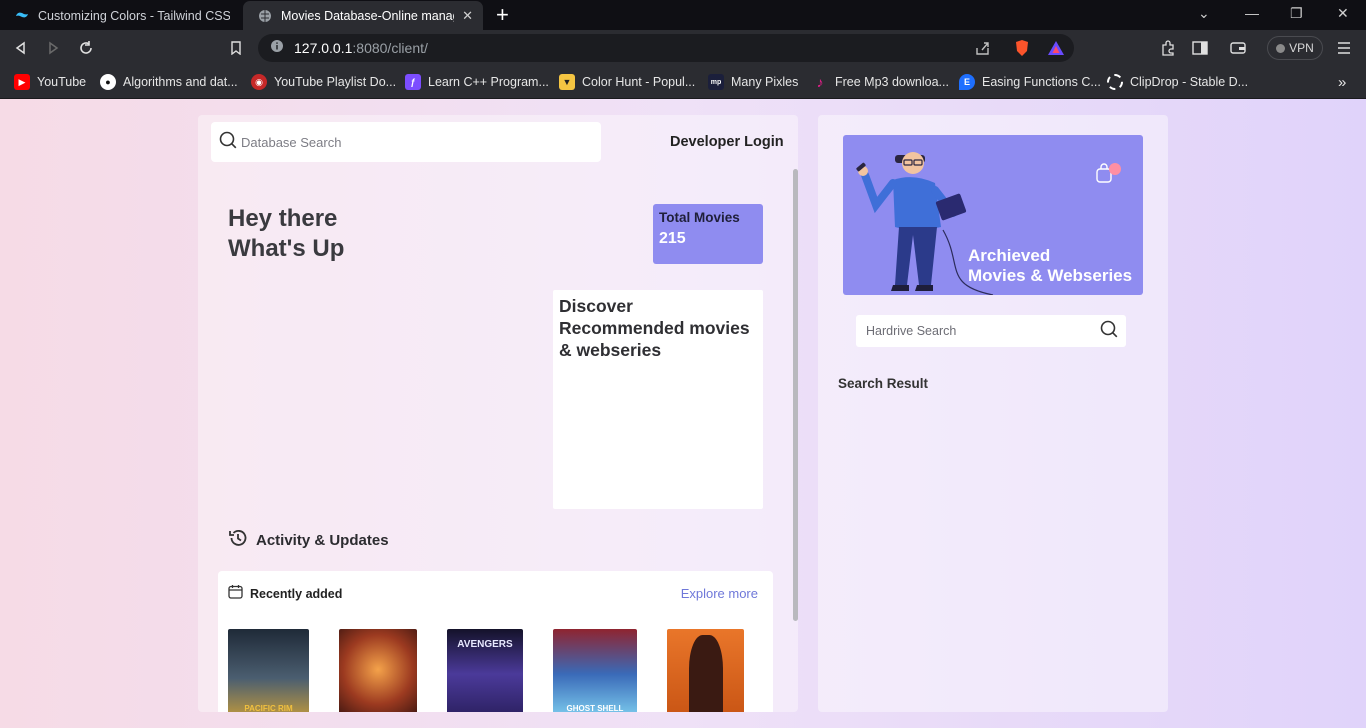 Image resolution: width=1366 pixels, height=728 pixels. I want to click on url-host: 127.0.0.1, so click(323, 48).